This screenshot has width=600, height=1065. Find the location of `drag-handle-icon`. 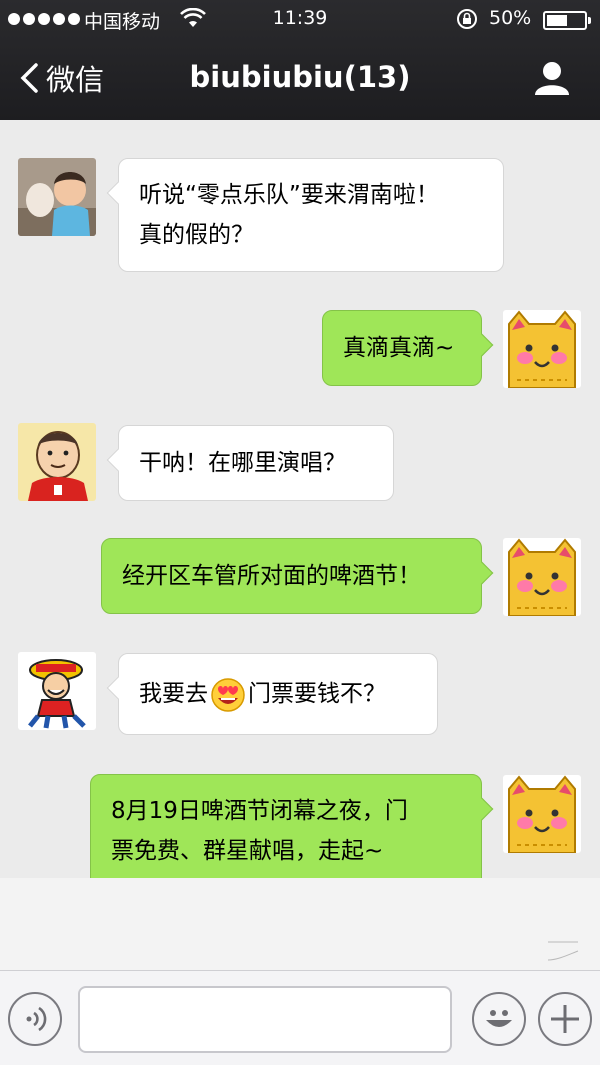

drag-handle-icon is located at coordinates (563, 951).